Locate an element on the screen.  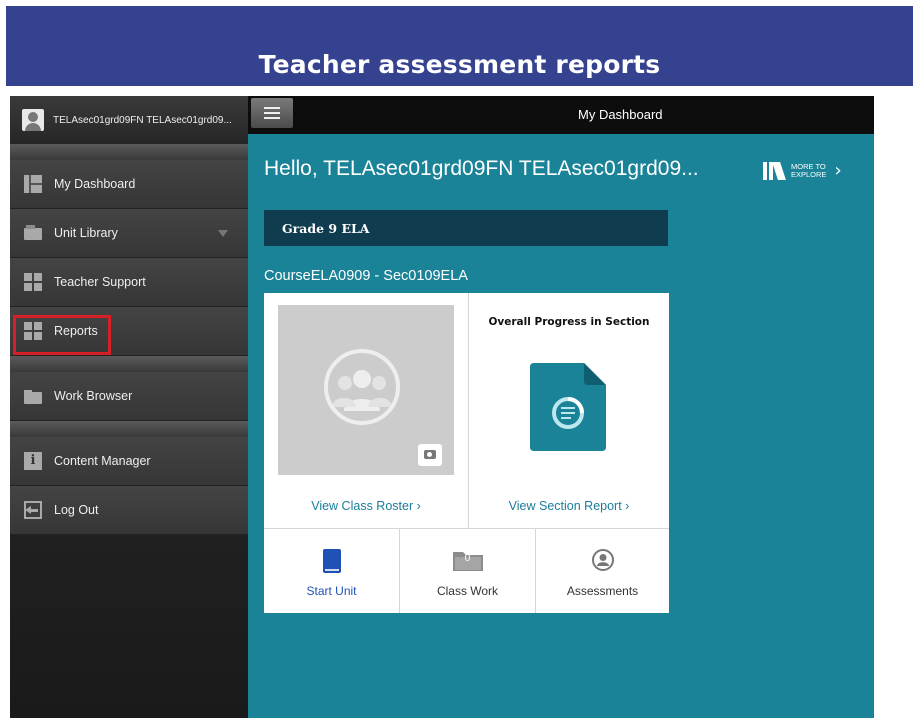
progress-document-icon is located at coordinates (568, 407).